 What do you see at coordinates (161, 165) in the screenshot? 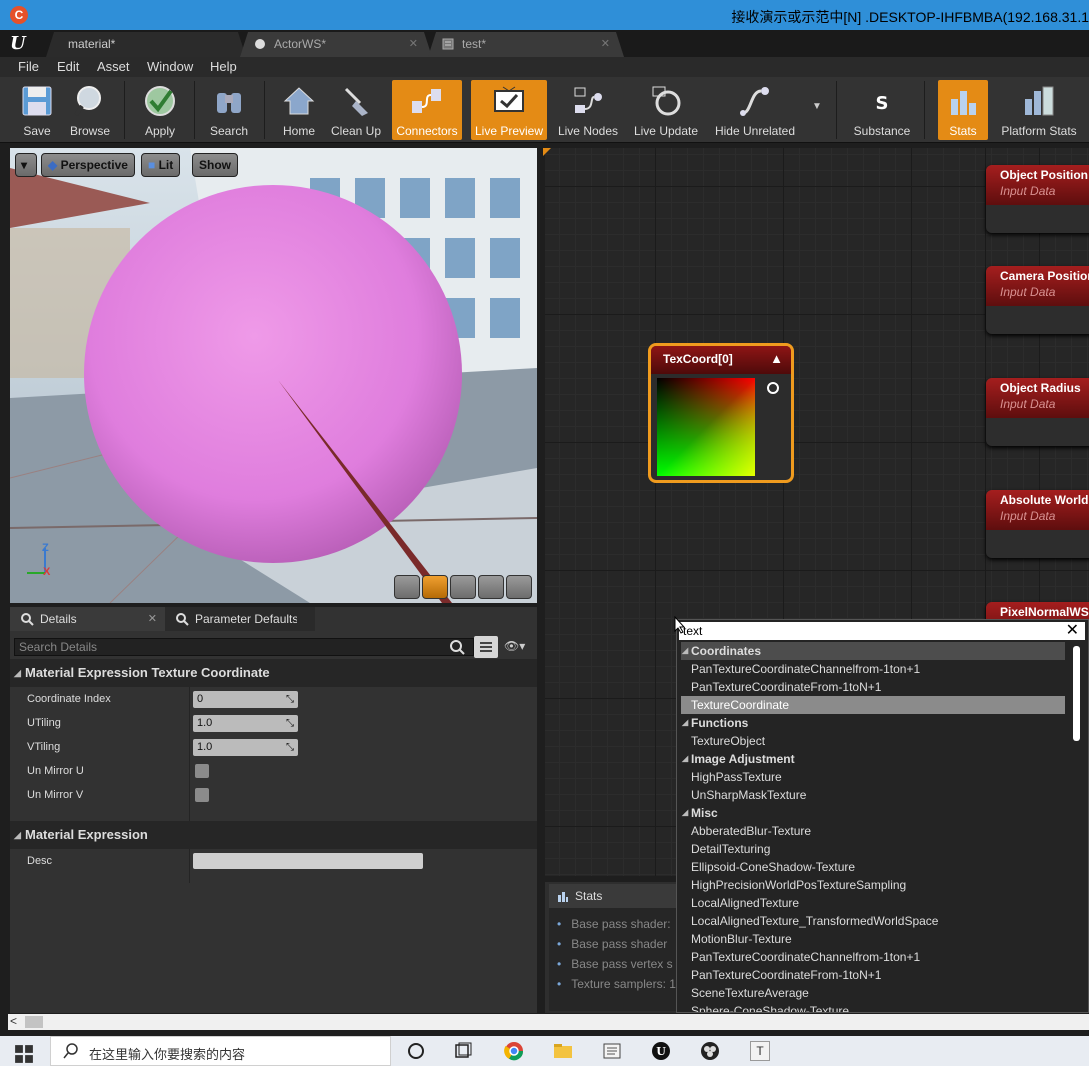
I see `lit-button: ■ Lit` at bounding box center [161, 165].